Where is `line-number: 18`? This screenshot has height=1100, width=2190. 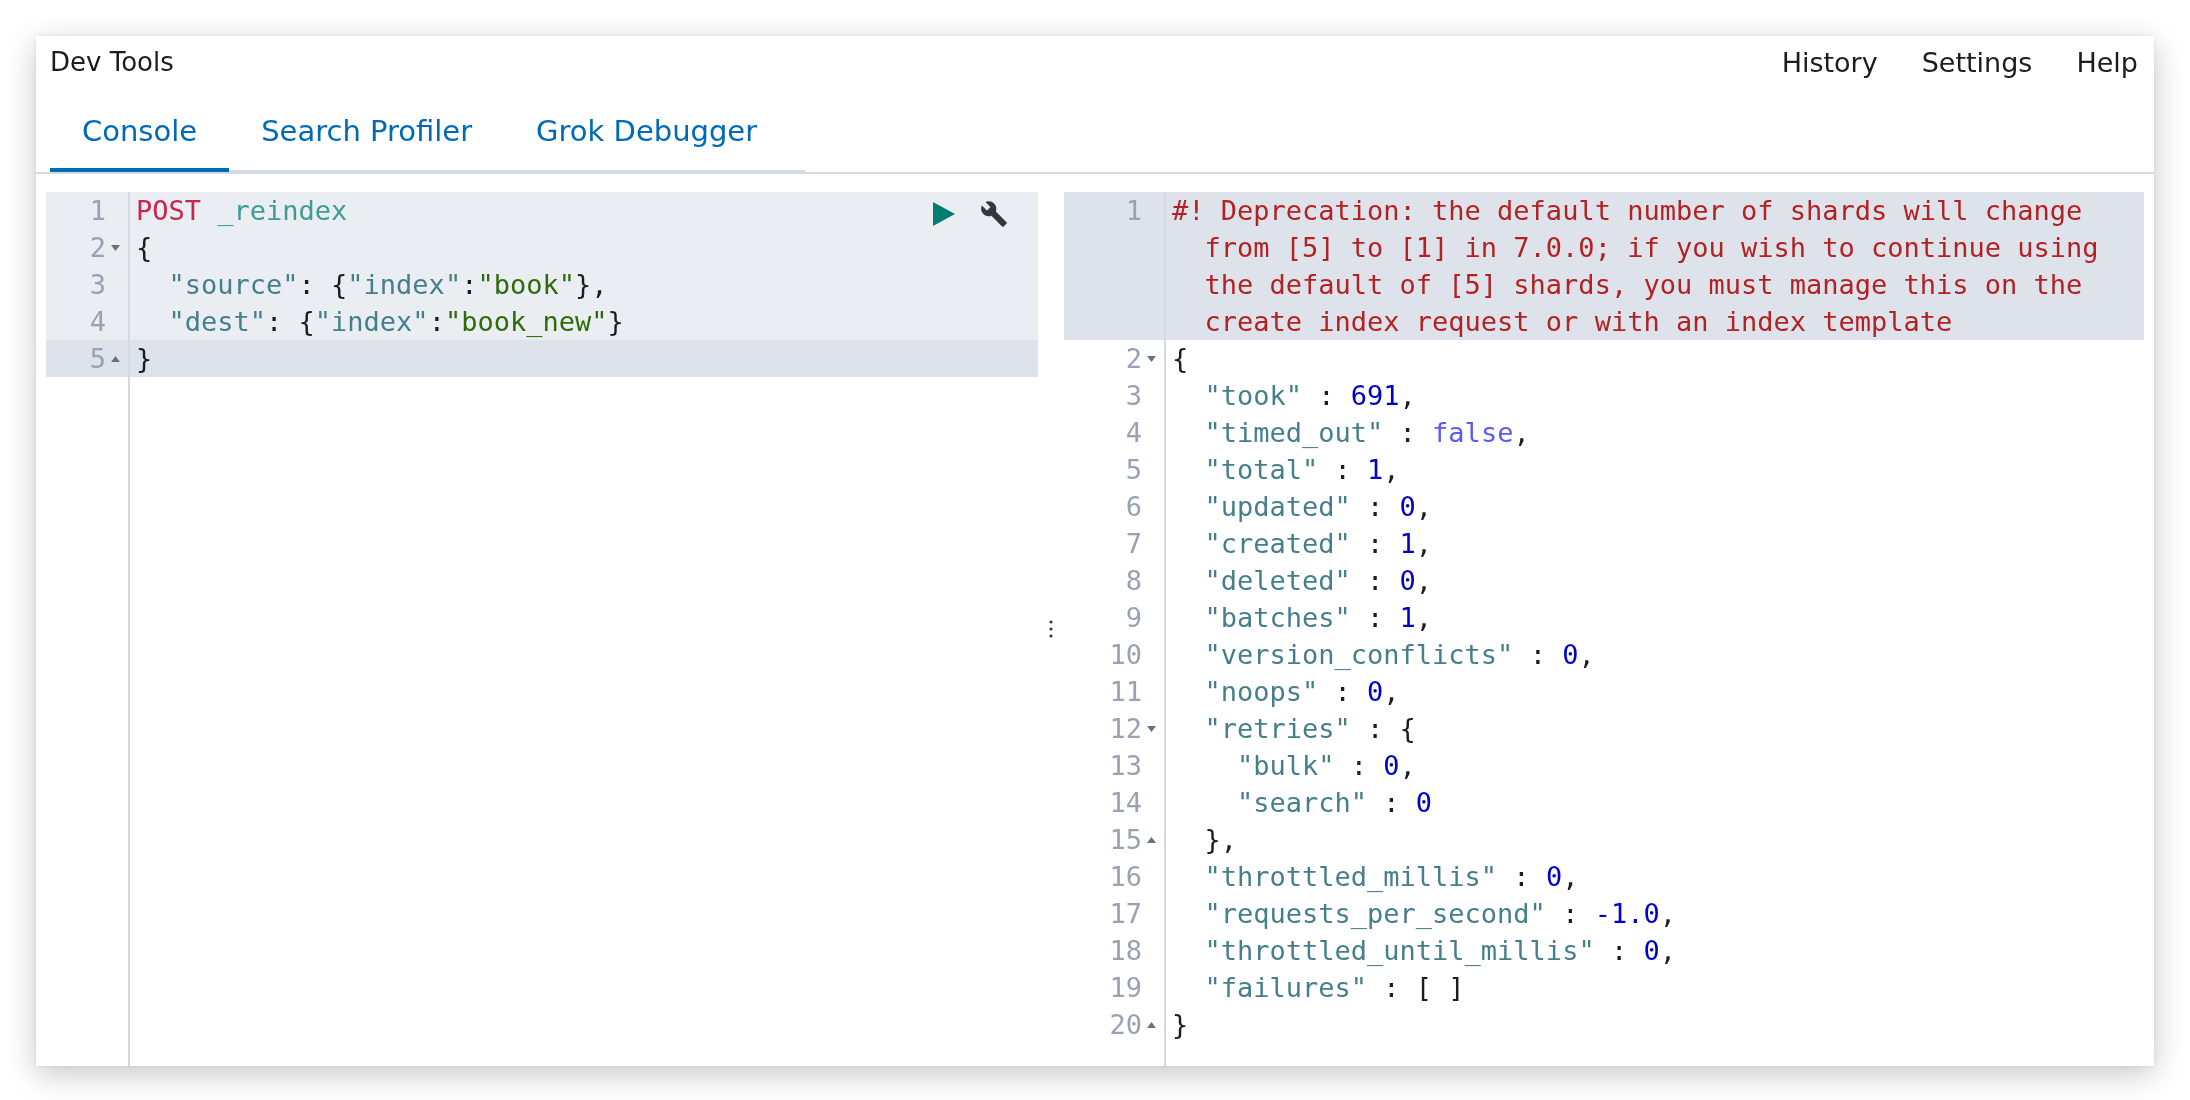 line-number: 18 is located at coordinates (1125, 951).